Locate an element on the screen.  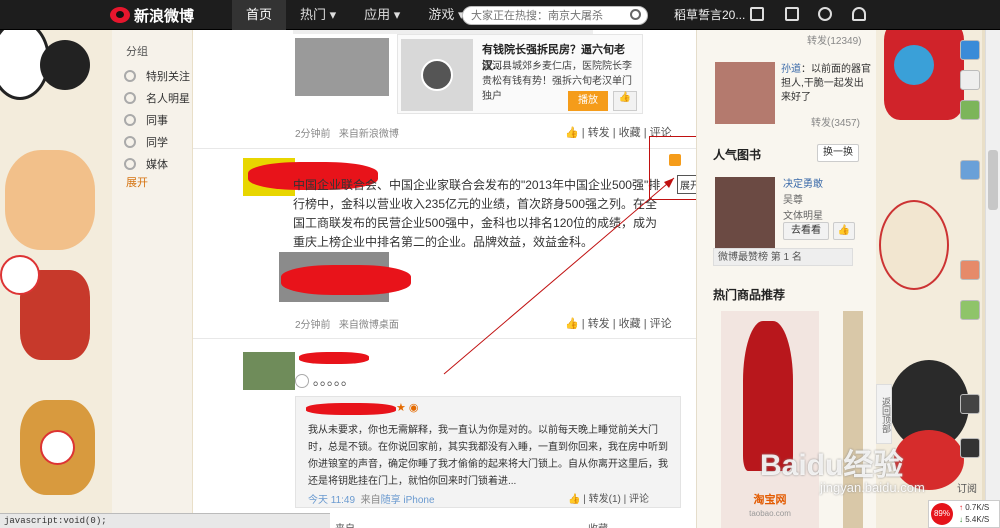
group-label: 名人明星 is located at coordinates (168, 99).